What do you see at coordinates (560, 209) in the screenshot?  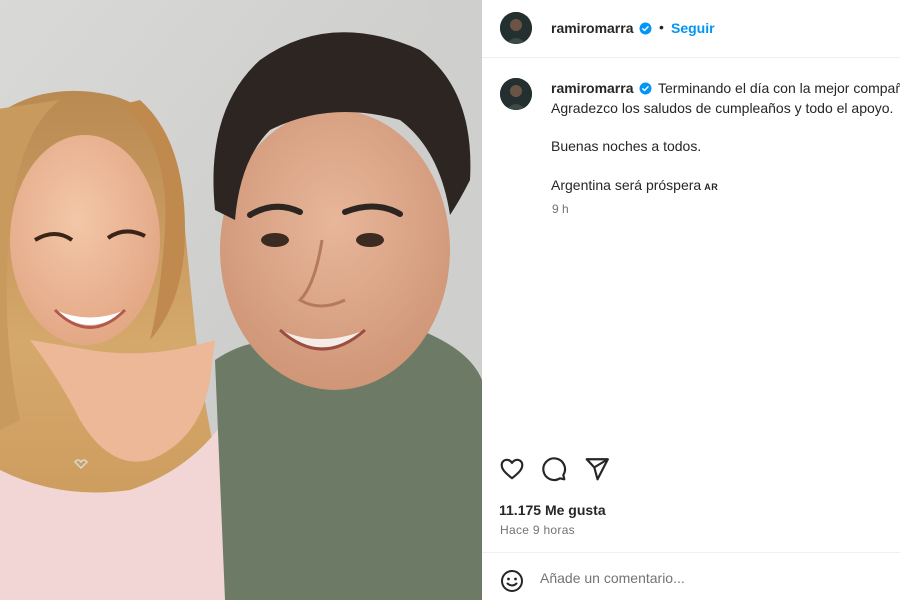 I see `caption-timestamp: 9 h` at bounding box center [560, 209].